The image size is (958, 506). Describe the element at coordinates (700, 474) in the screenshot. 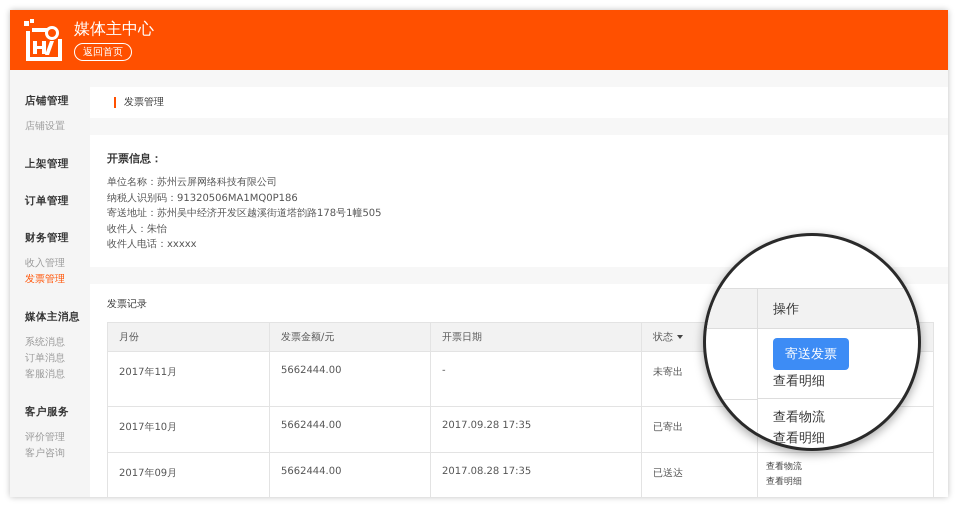

I see `table-cell: 已送达` at that location.